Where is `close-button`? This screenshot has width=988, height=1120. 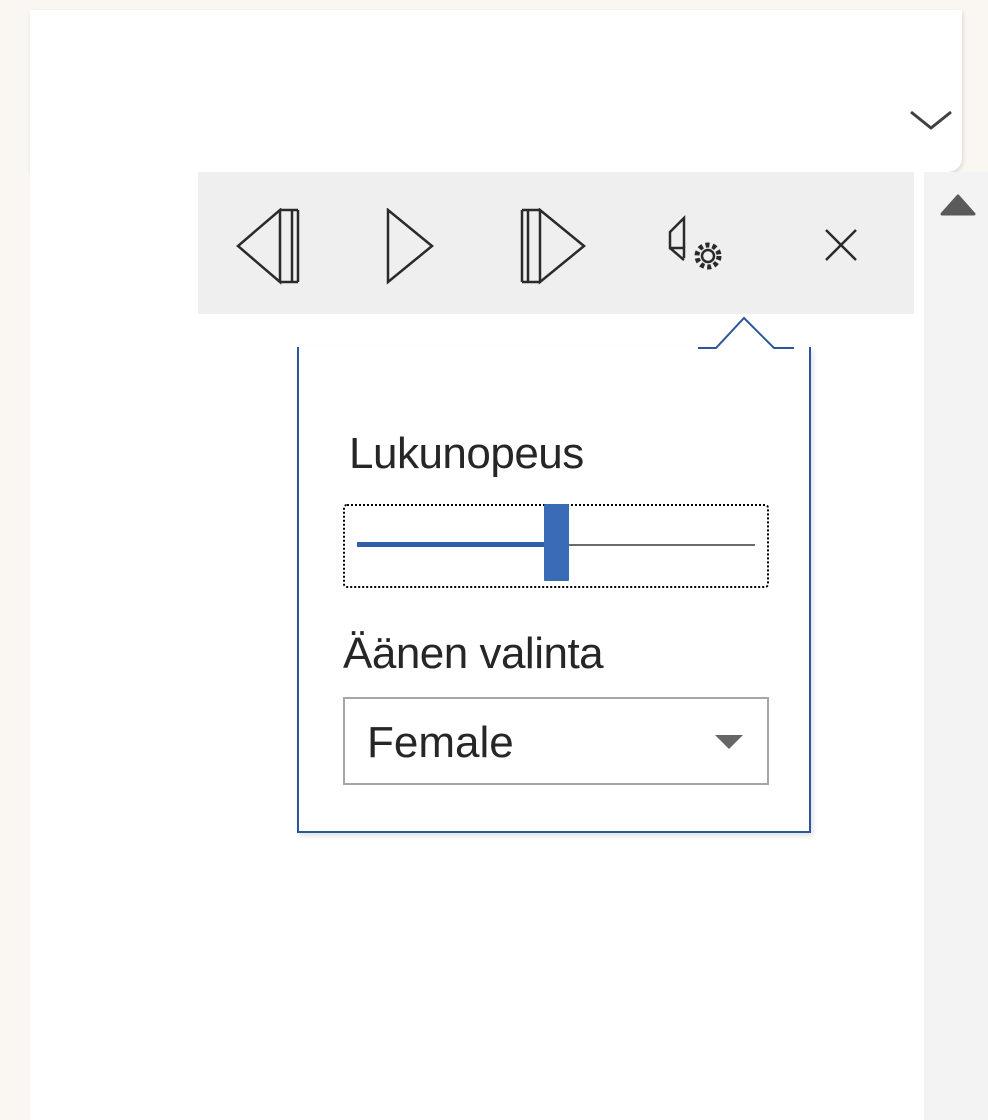 close-button is located at coordinates (850, 243).